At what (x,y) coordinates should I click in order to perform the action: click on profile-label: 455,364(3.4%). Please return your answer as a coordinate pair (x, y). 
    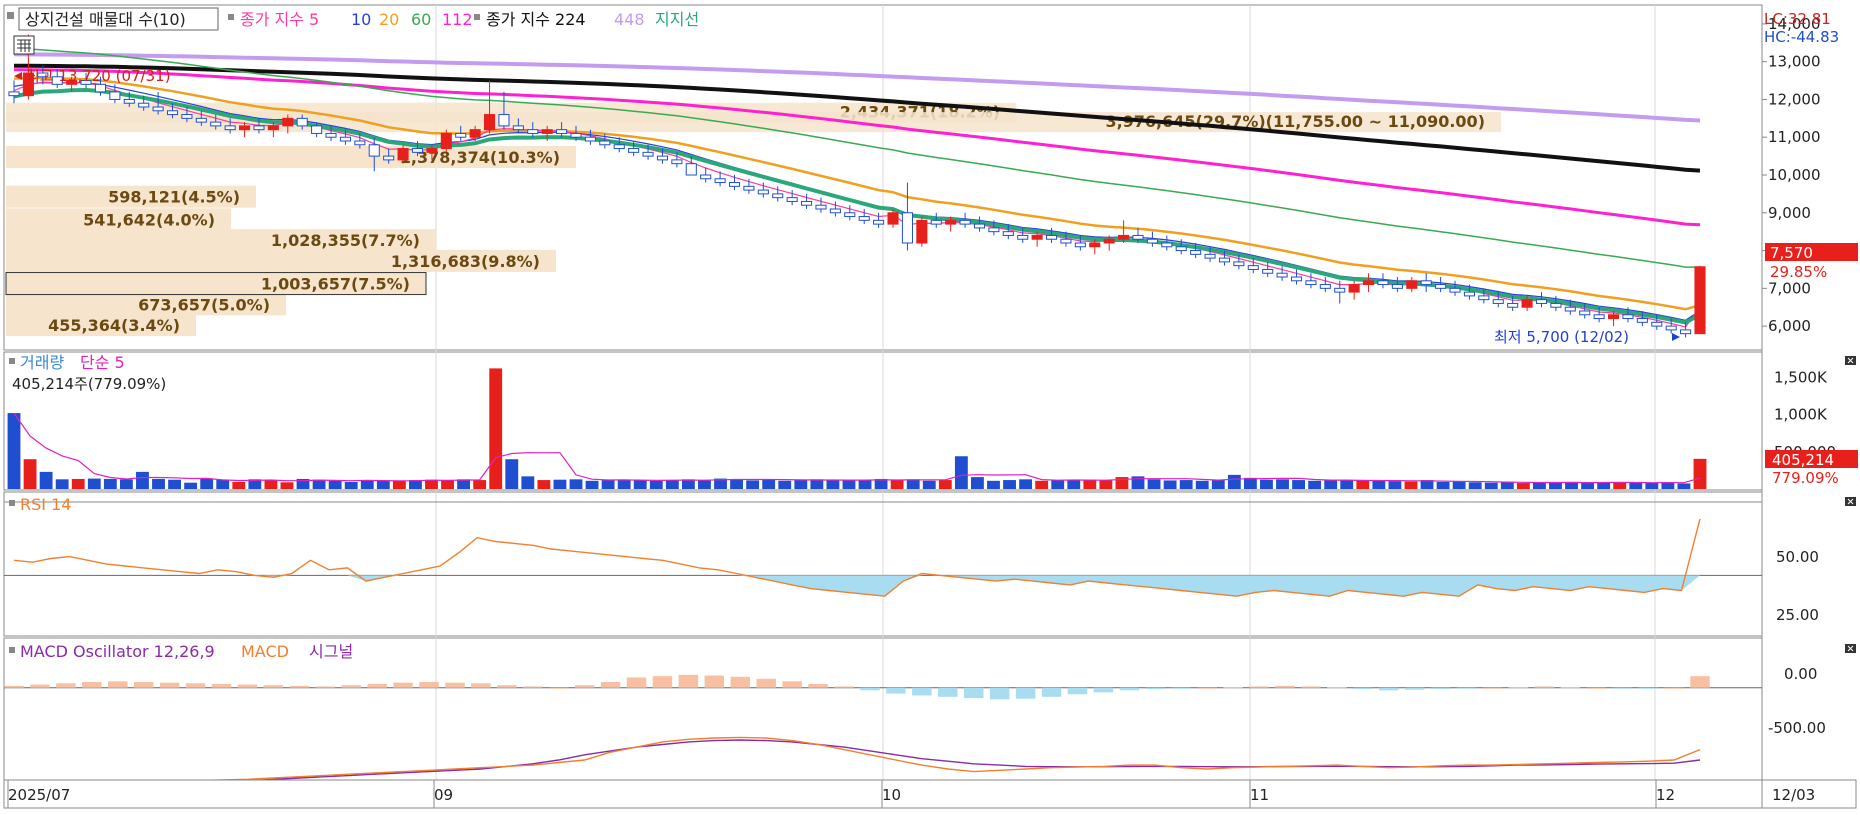
    Looking at the image, I should click on (114, 325).